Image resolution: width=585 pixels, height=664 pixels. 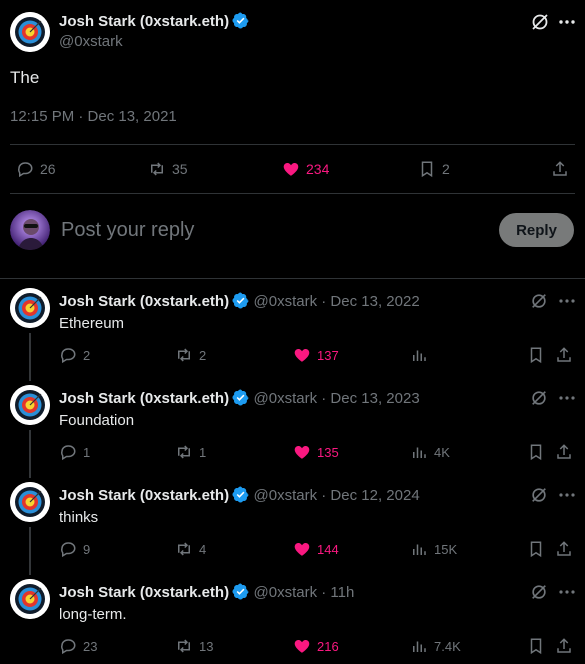 What do you see at coordinates (78, 646) in the screenshot?
I see `reply-action: 23` at bounding box center [78, 646].